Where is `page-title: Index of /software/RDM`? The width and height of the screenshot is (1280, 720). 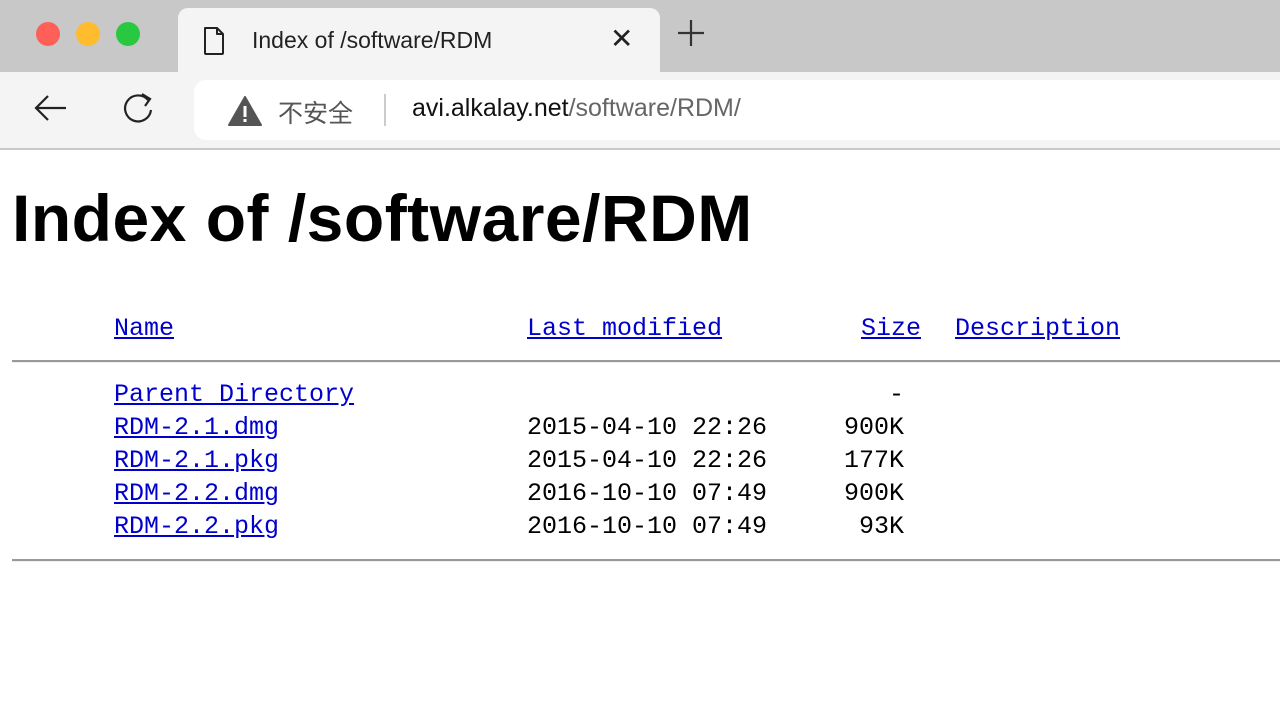 page-title: Index of /software/RDM is located at coordinates (382, 218).